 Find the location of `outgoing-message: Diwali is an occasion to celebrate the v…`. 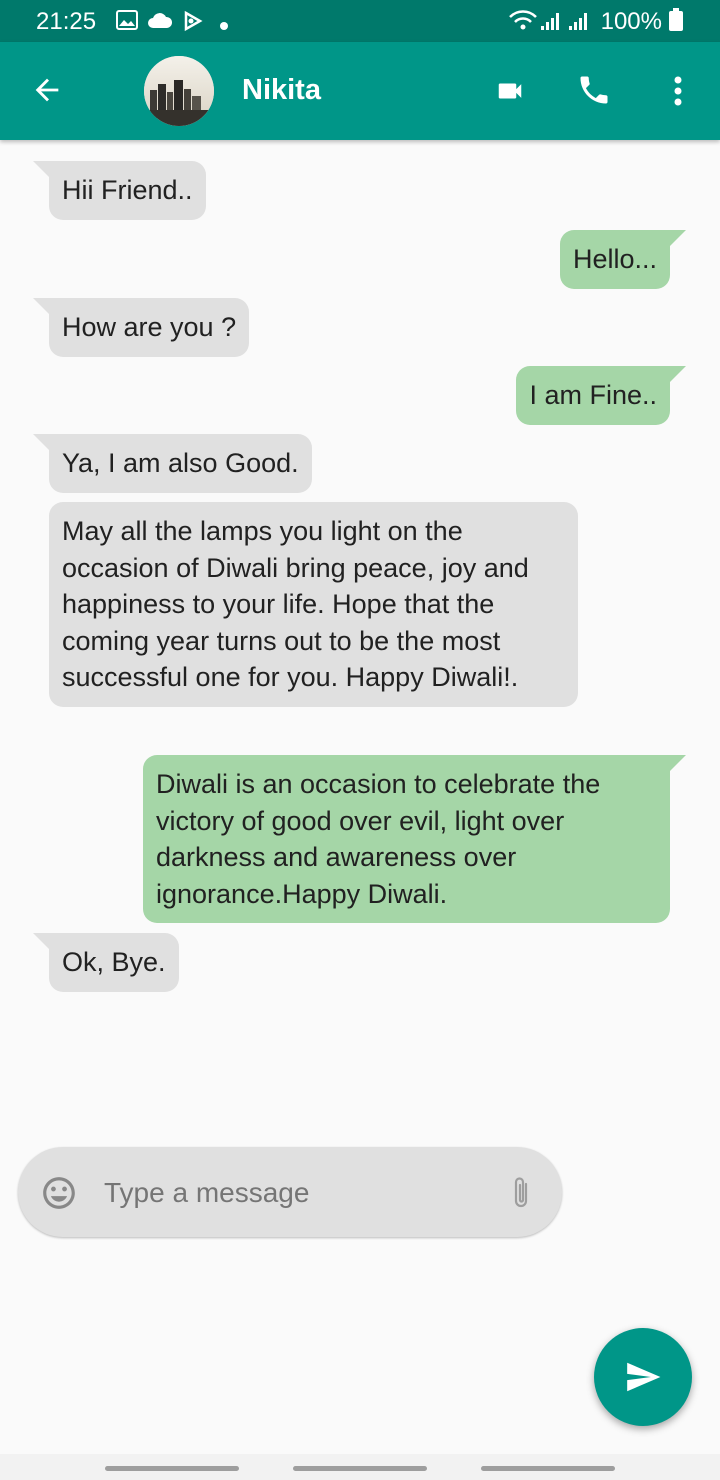

outgoing-message: Diwali is an occasion to celebrate the v… is located at coordinates (414, 839).